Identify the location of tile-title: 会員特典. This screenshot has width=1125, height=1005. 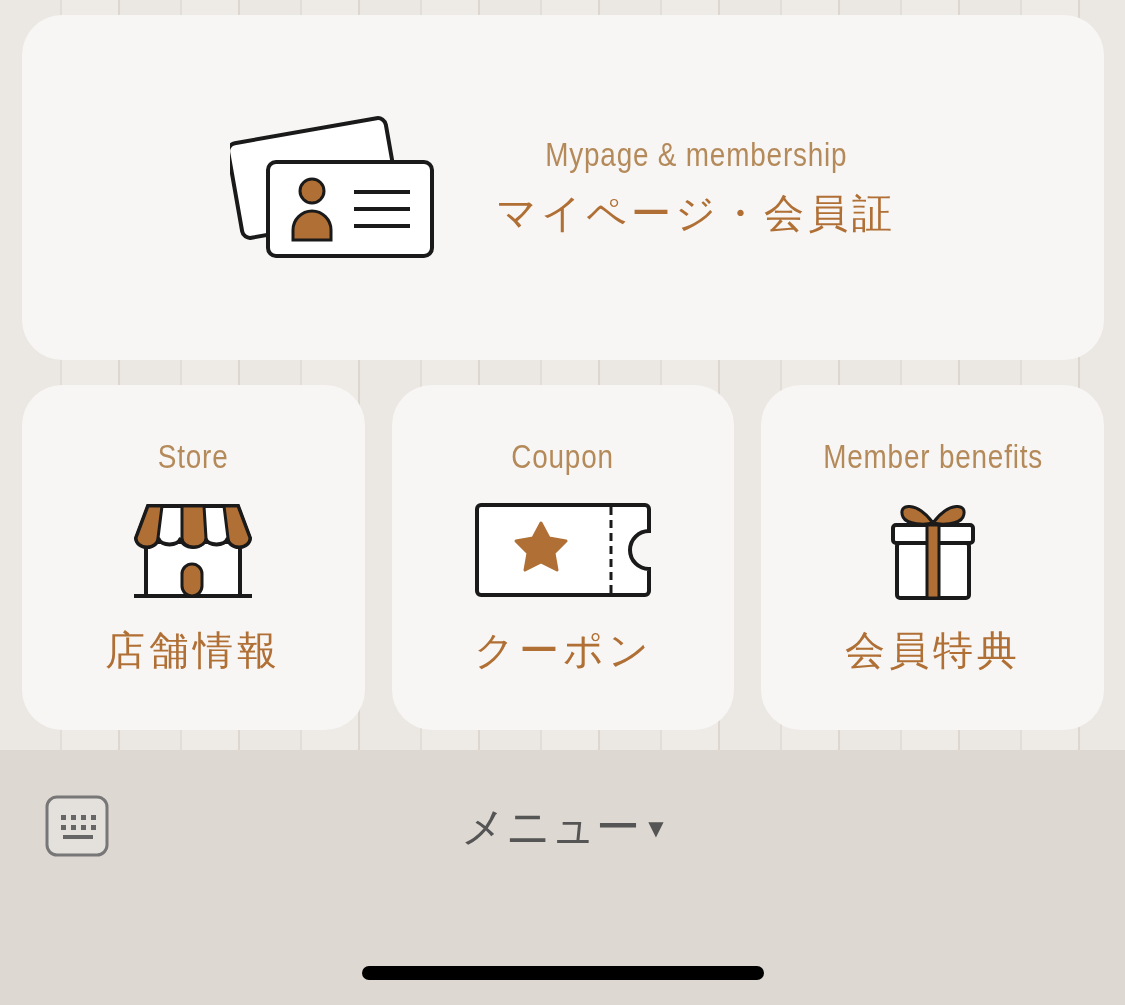
(932, 650).